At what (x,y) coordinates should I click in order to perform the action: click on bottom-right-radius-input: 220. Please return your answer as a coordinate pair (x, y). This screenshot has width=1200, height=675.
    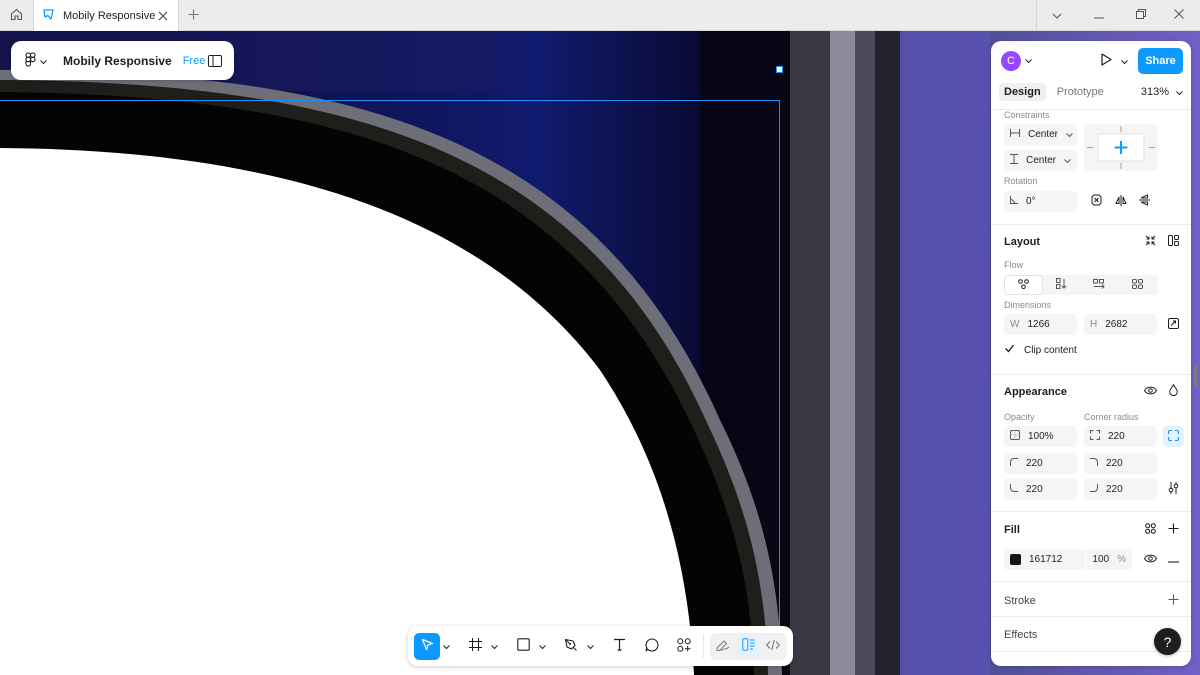
    Looking at the image, I should click on (1120, 489).